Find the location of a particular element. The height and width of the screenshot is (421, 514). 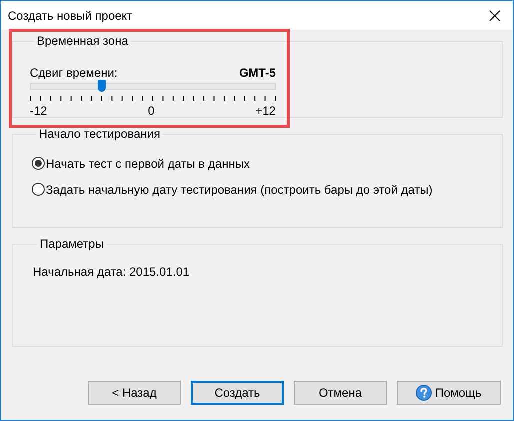

dialog-button: Отмена is located at coordinates (340, 393).